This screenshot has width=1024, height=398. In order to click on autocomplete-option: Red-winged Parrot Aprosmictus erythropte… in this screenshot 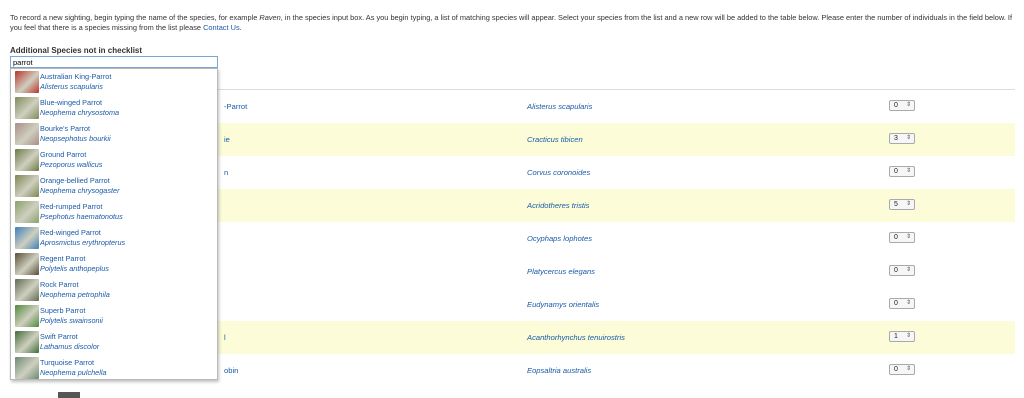, I will do `click(114, 238)`.